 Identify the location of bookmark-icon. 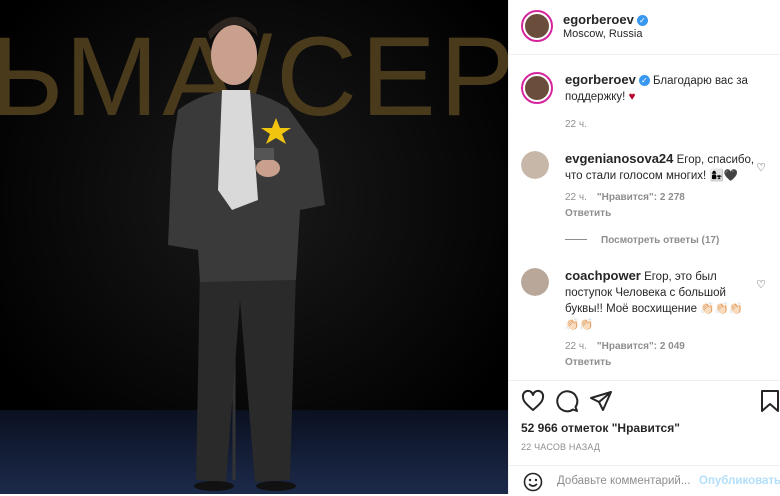
(769, 401).